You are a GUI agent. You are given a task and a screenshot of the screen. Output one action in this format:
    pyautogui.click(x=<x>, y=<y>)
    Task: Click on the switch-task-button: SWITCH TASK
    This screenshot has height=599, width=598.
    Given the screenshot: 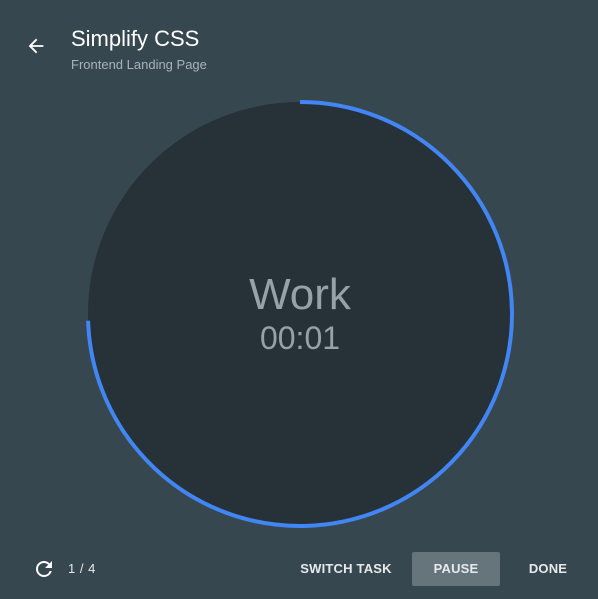 What is the action you would take?
    pyautogui.click(x=346, y=569)
    